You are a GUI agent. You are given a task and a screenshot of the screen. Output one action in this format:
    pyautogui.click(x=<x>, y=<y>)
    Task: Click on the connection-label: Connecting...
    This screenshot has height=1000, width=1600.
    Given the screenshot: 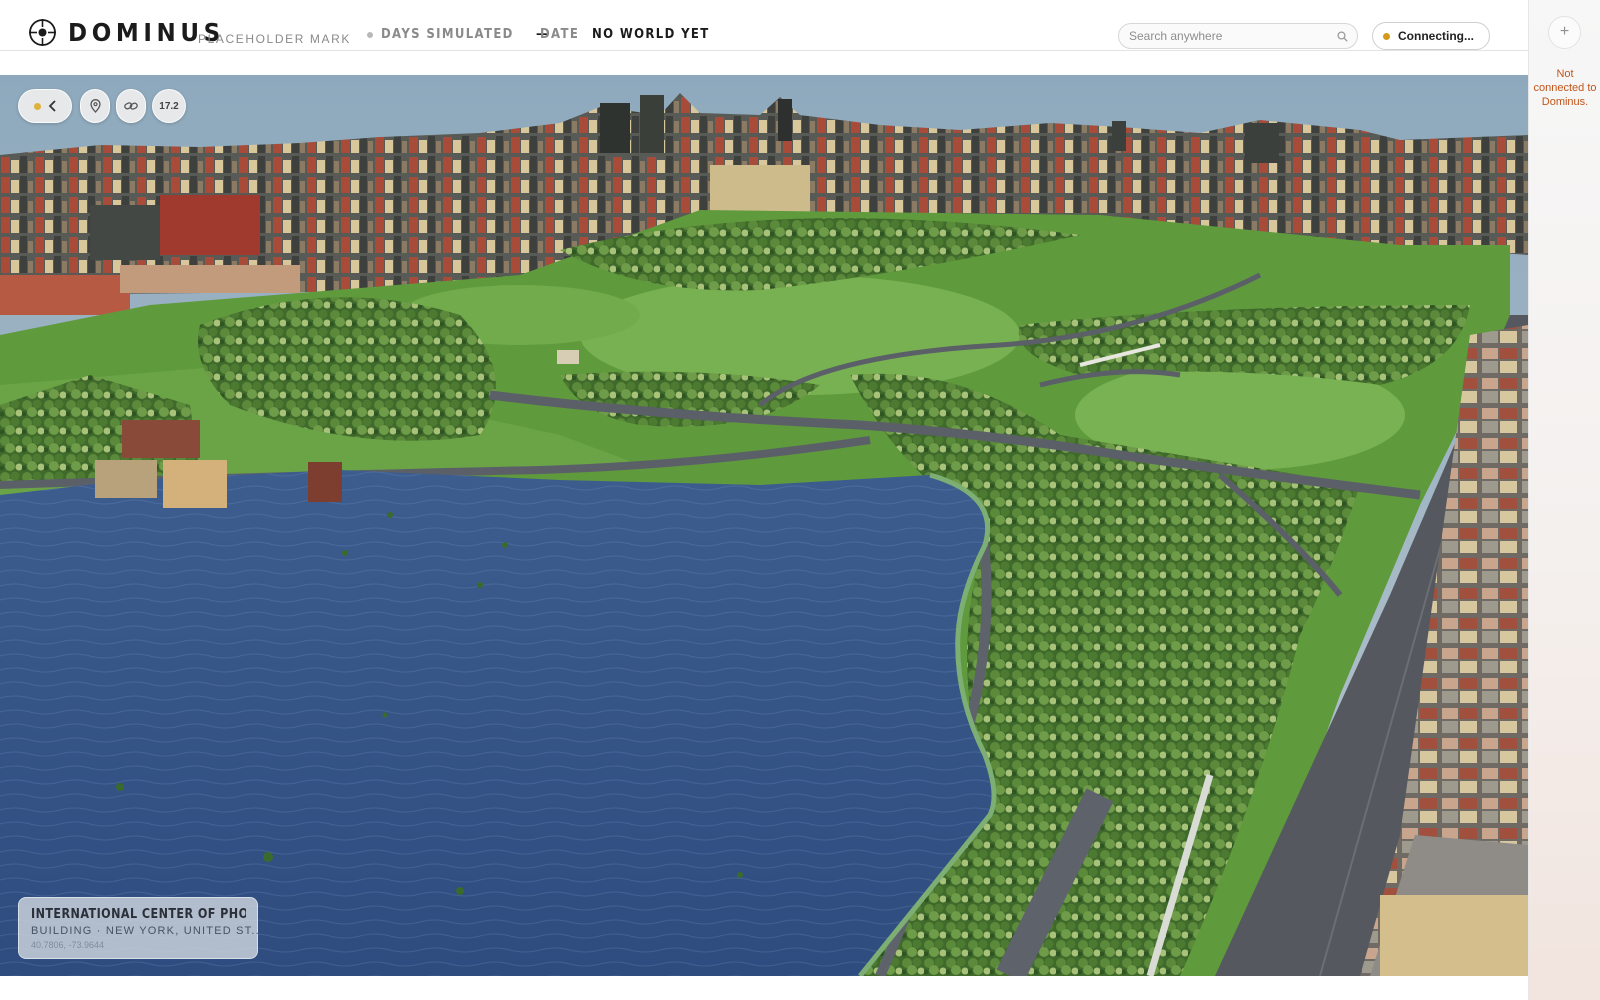 What is the action you would take?
    pyautogui.click(x=1436, y=36)
    